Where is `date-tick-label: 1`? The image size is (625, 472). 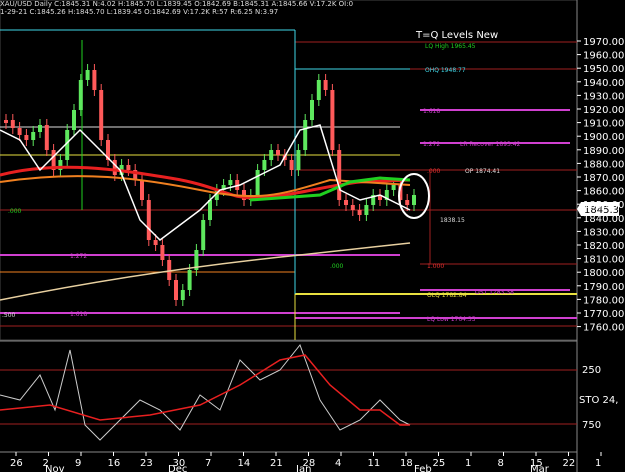
date-tick-label: 1 is located at coordinates (598, 463).